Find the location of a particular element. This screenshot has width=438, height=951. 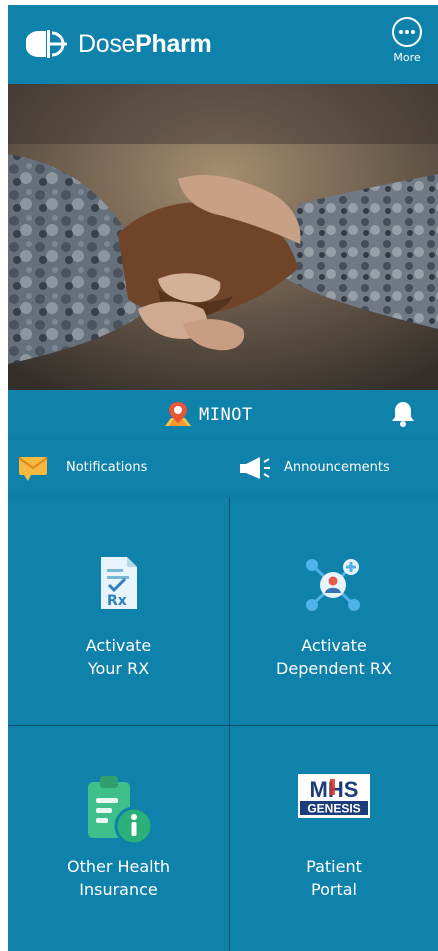

location-selector: MINOT is located at coordinates (208, 415).